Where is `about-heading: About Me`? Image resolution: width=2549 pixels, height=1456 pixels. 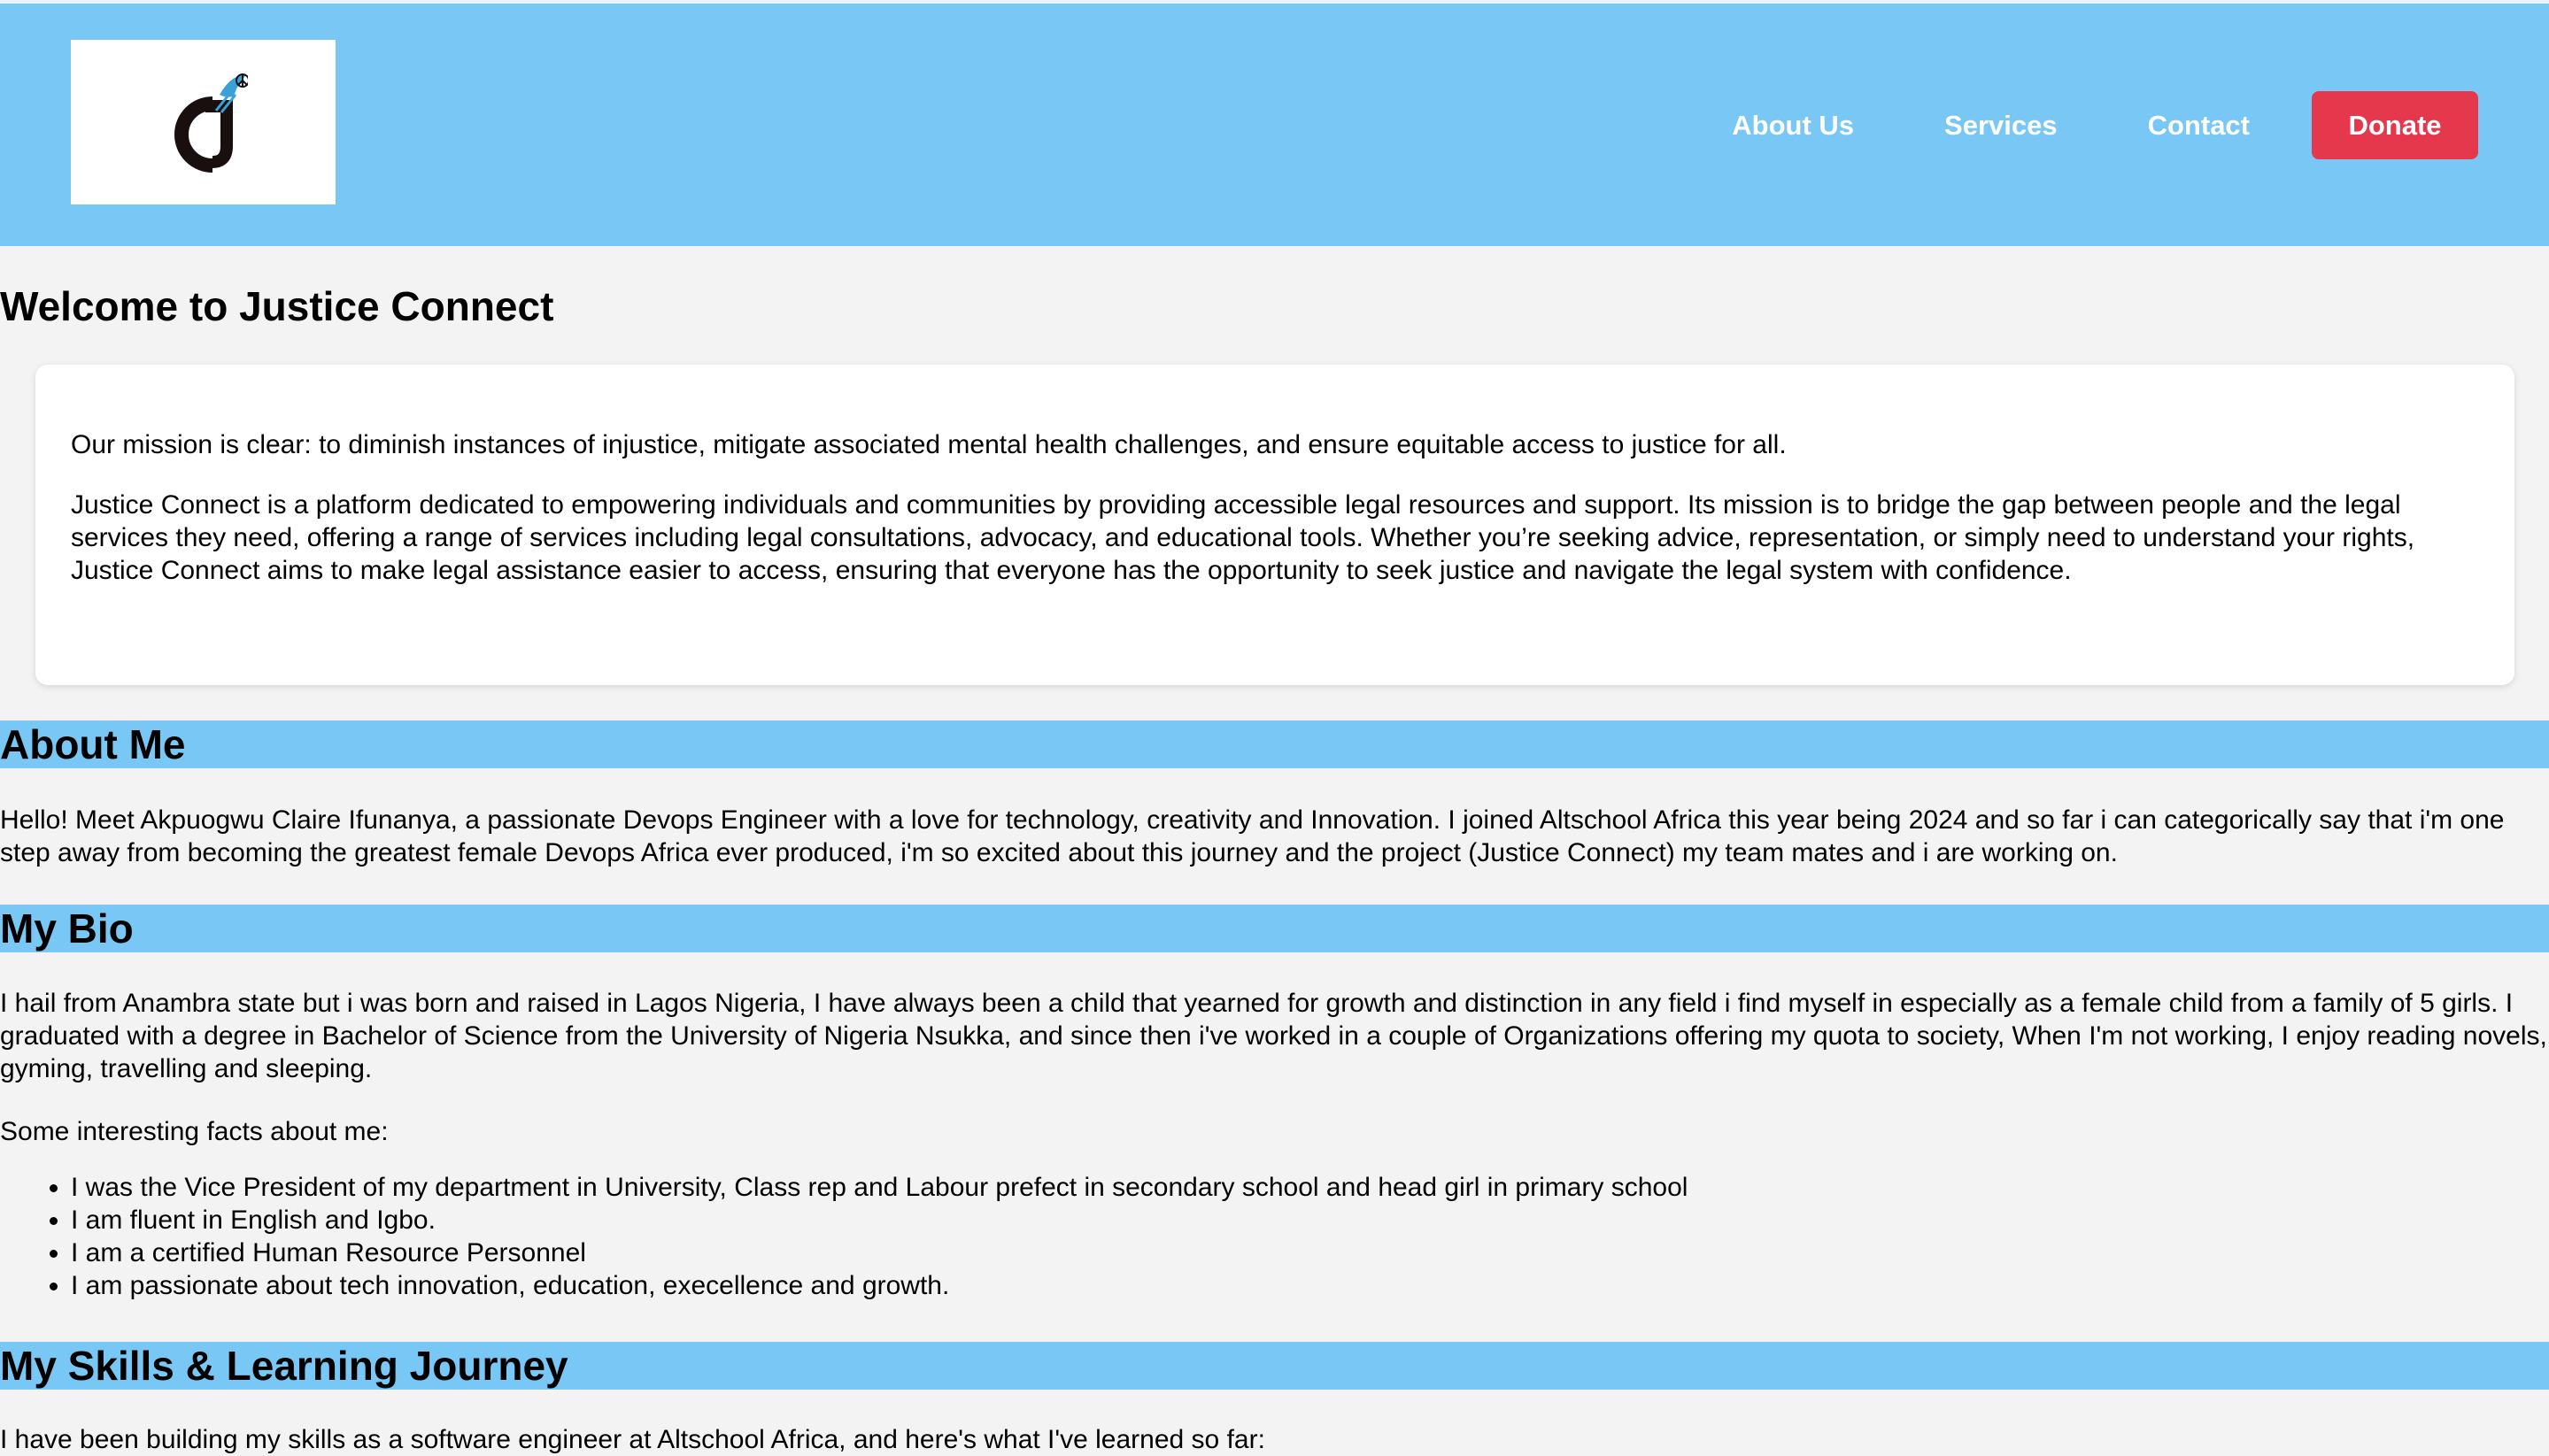
about-heading: About Me is located at coordinates (1274, 744).